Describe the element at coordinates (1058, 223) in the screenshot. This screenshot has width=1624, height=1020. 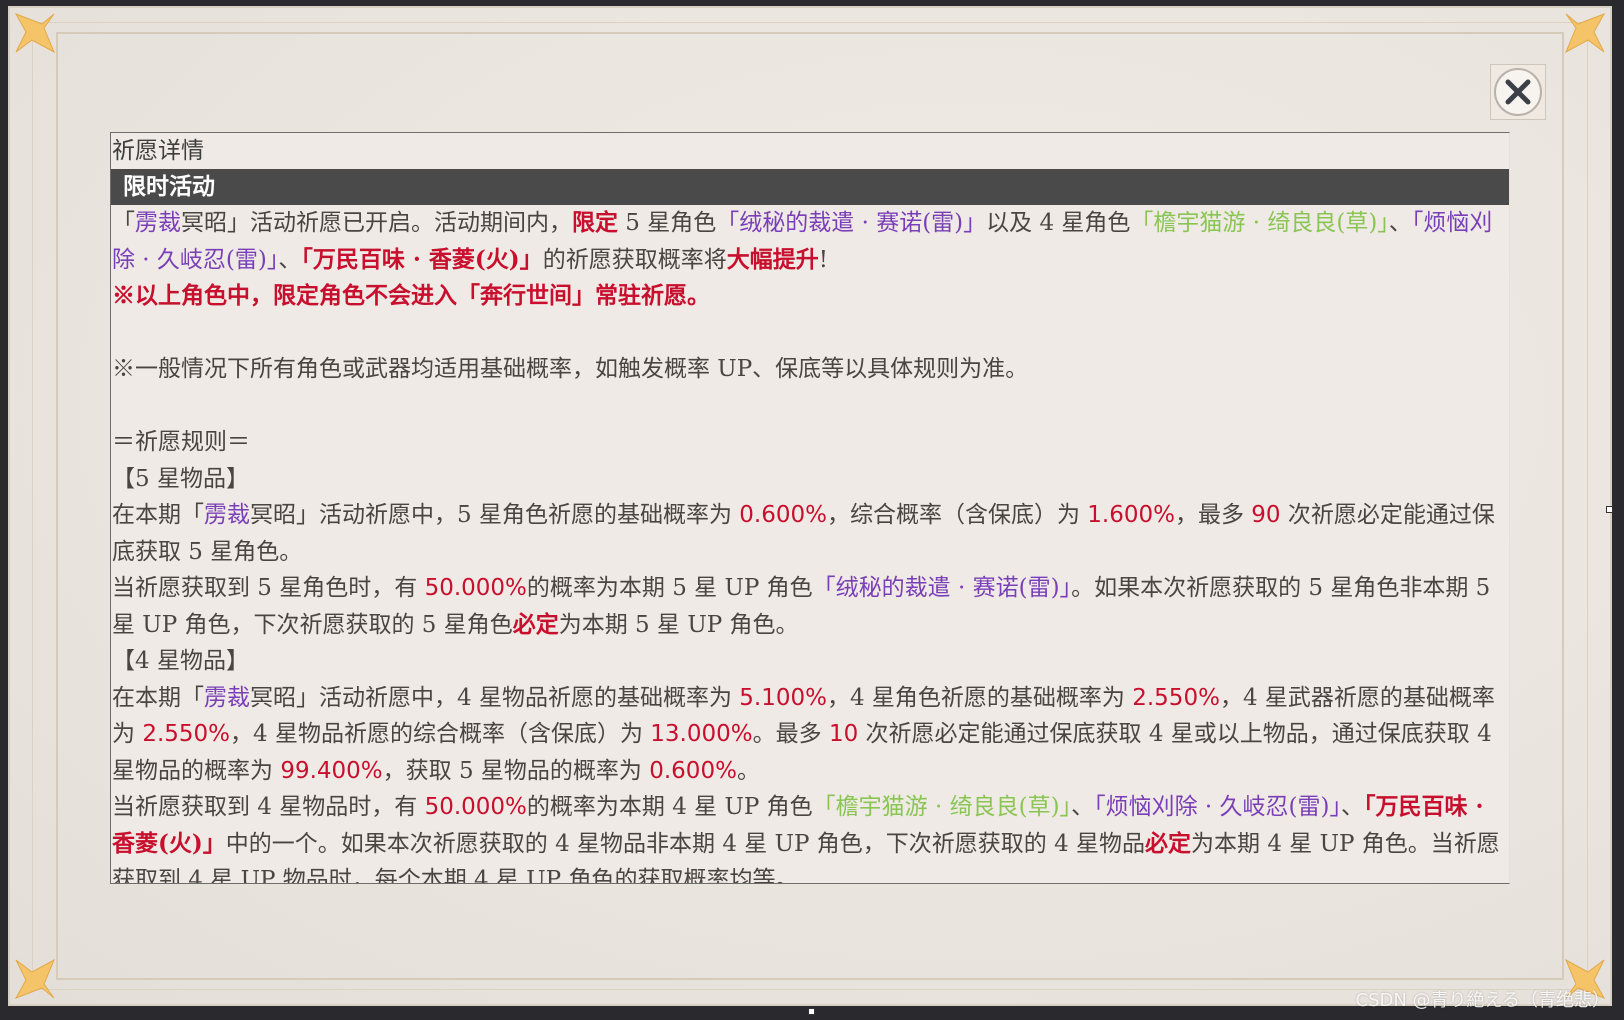
I see `text-run: 以及 4 星角色` at that location.